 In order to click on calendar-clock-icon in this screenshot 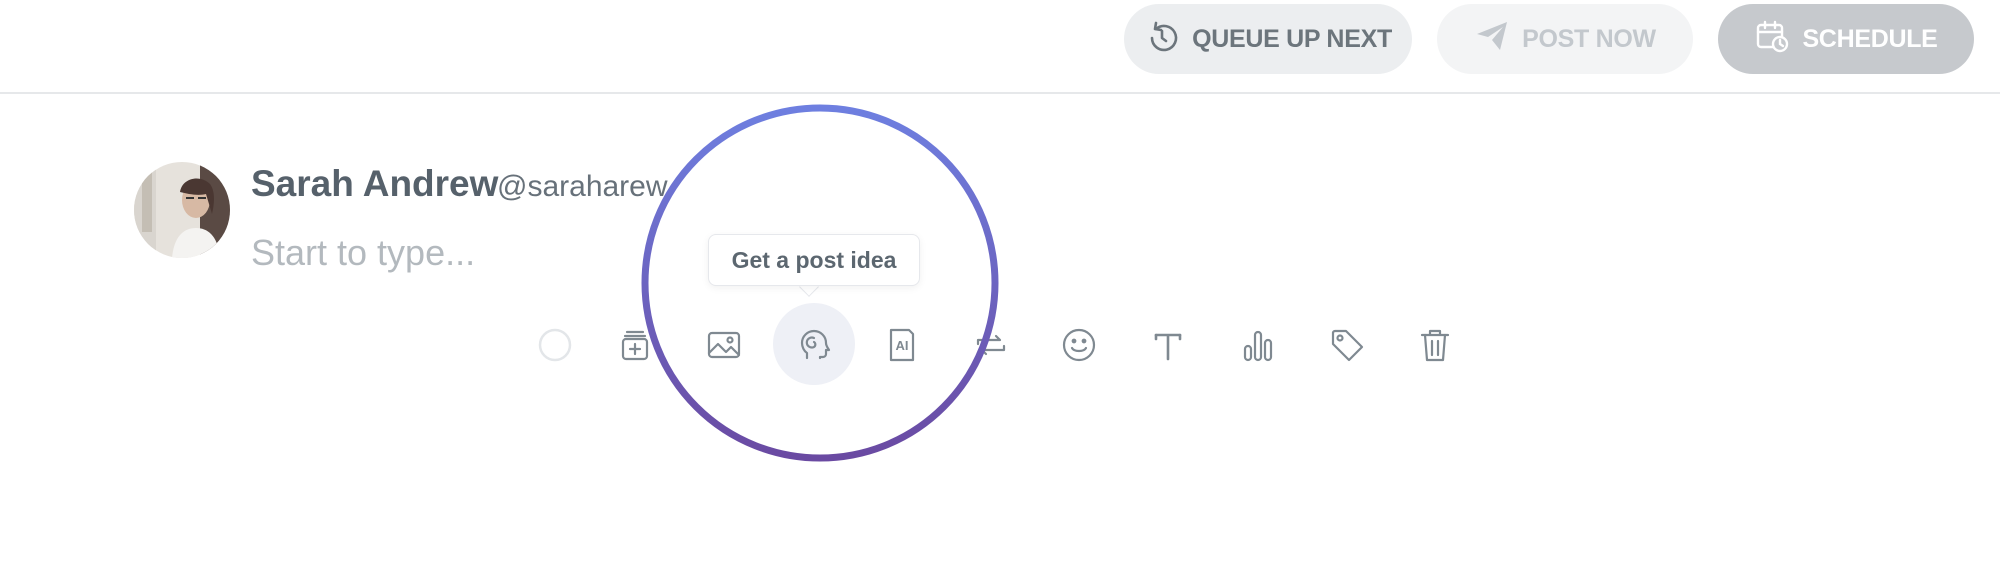, I will do `click(1772, 39)`.